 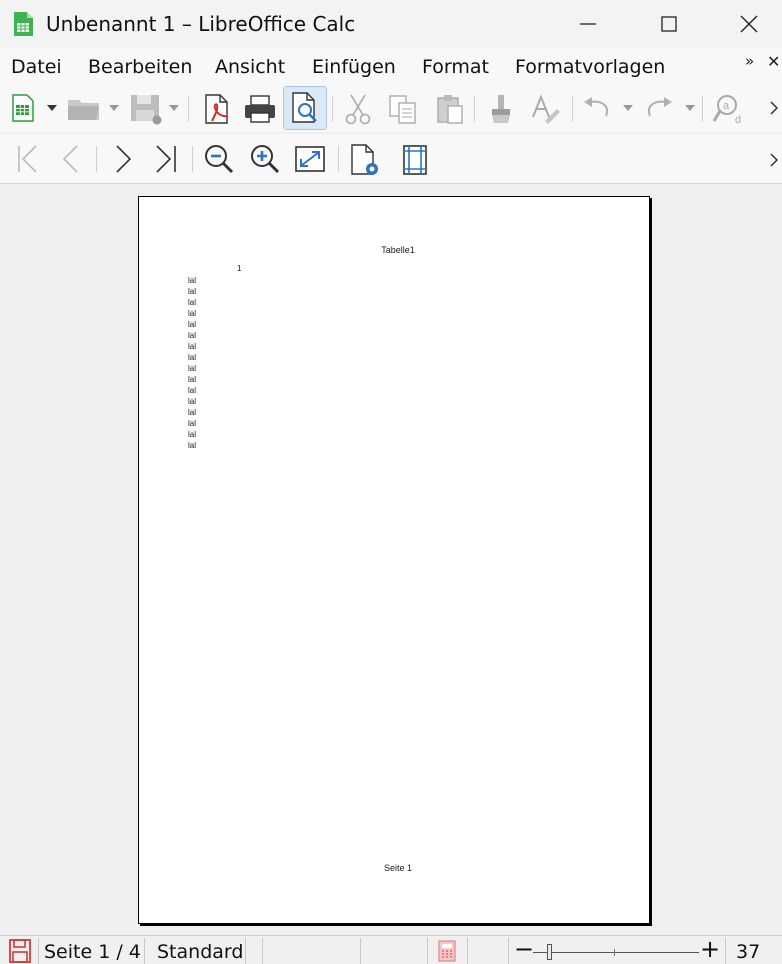 I want to click on new-dropdown-arrow, so click(x=52, y=108).